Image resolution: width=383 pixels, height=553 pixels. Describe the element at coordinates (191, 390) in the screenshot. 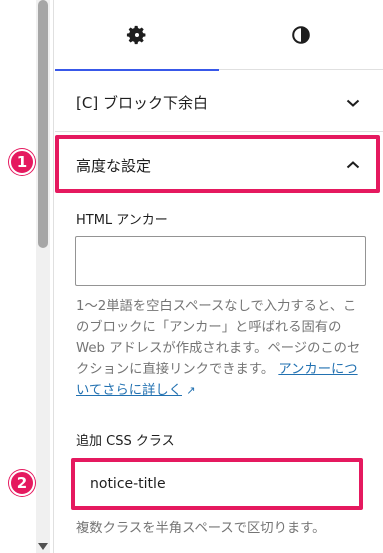

I see `external-link-icon: ↗` at that location.